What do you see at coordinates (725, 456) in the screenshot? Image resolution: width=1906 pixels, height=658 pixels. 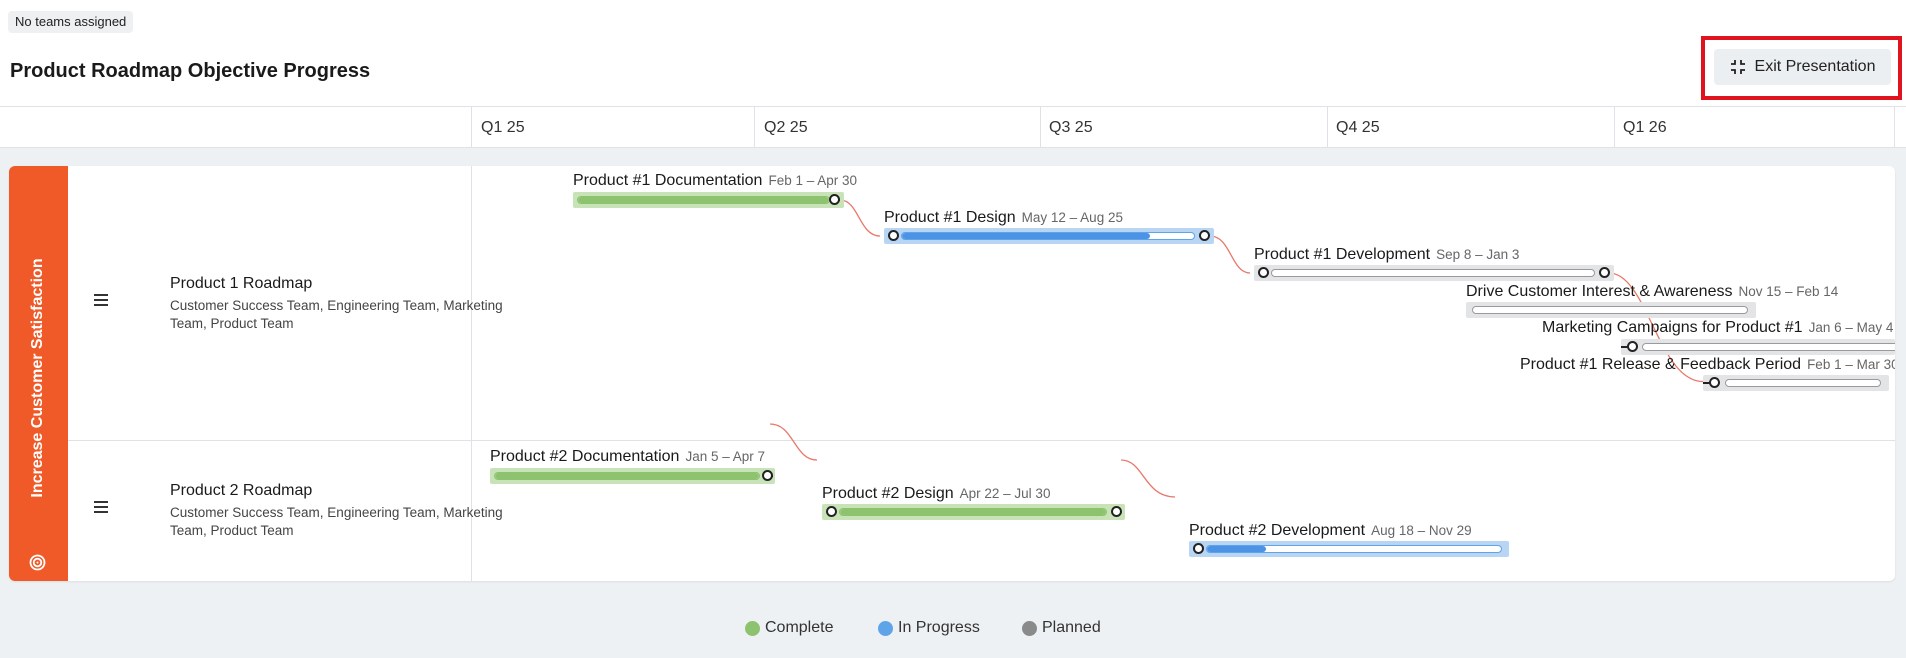 I see `item-dates: Jan 5 – Apr 7` at bounding box center [725, 456].